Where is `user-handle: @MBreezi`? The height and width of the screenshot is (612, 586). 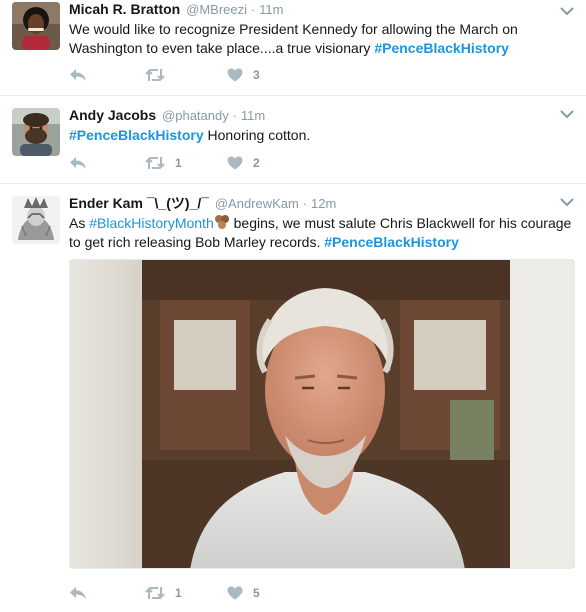 user-handle: @MBreezi is located at coordinates (216, 9).